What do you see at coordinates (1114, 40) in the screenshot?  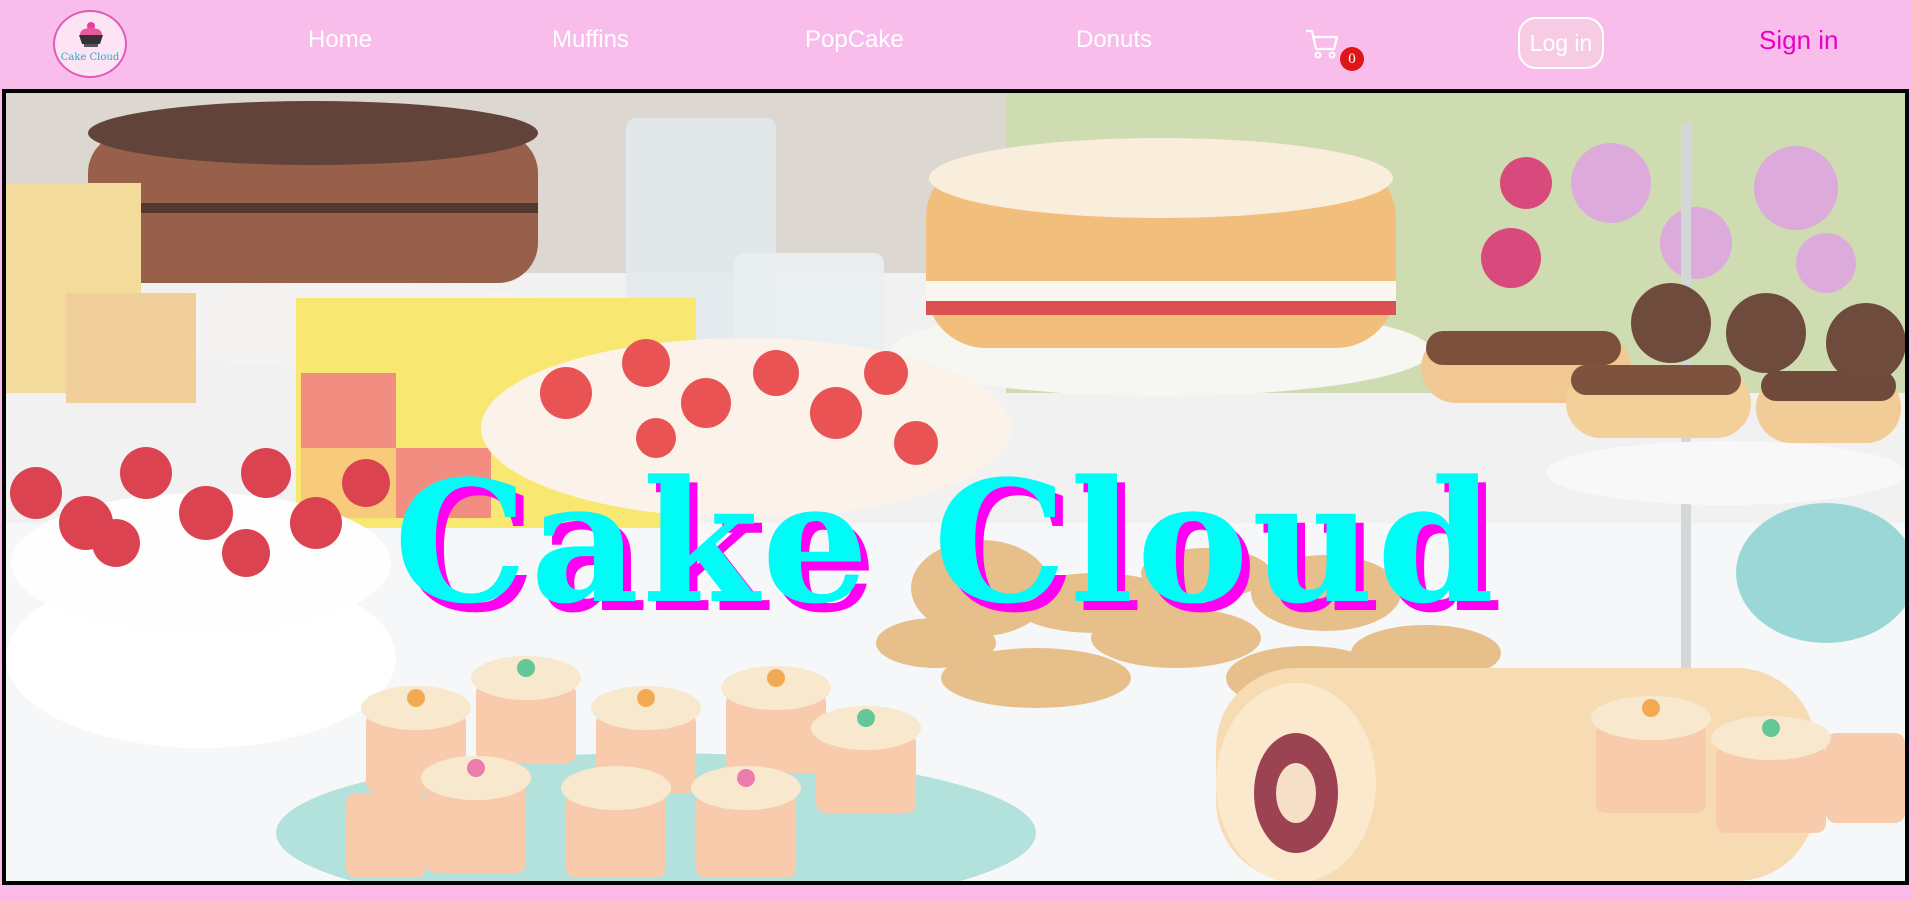 I see `nav-link-donuts: Donuts` at bounding box center [1114, 40].